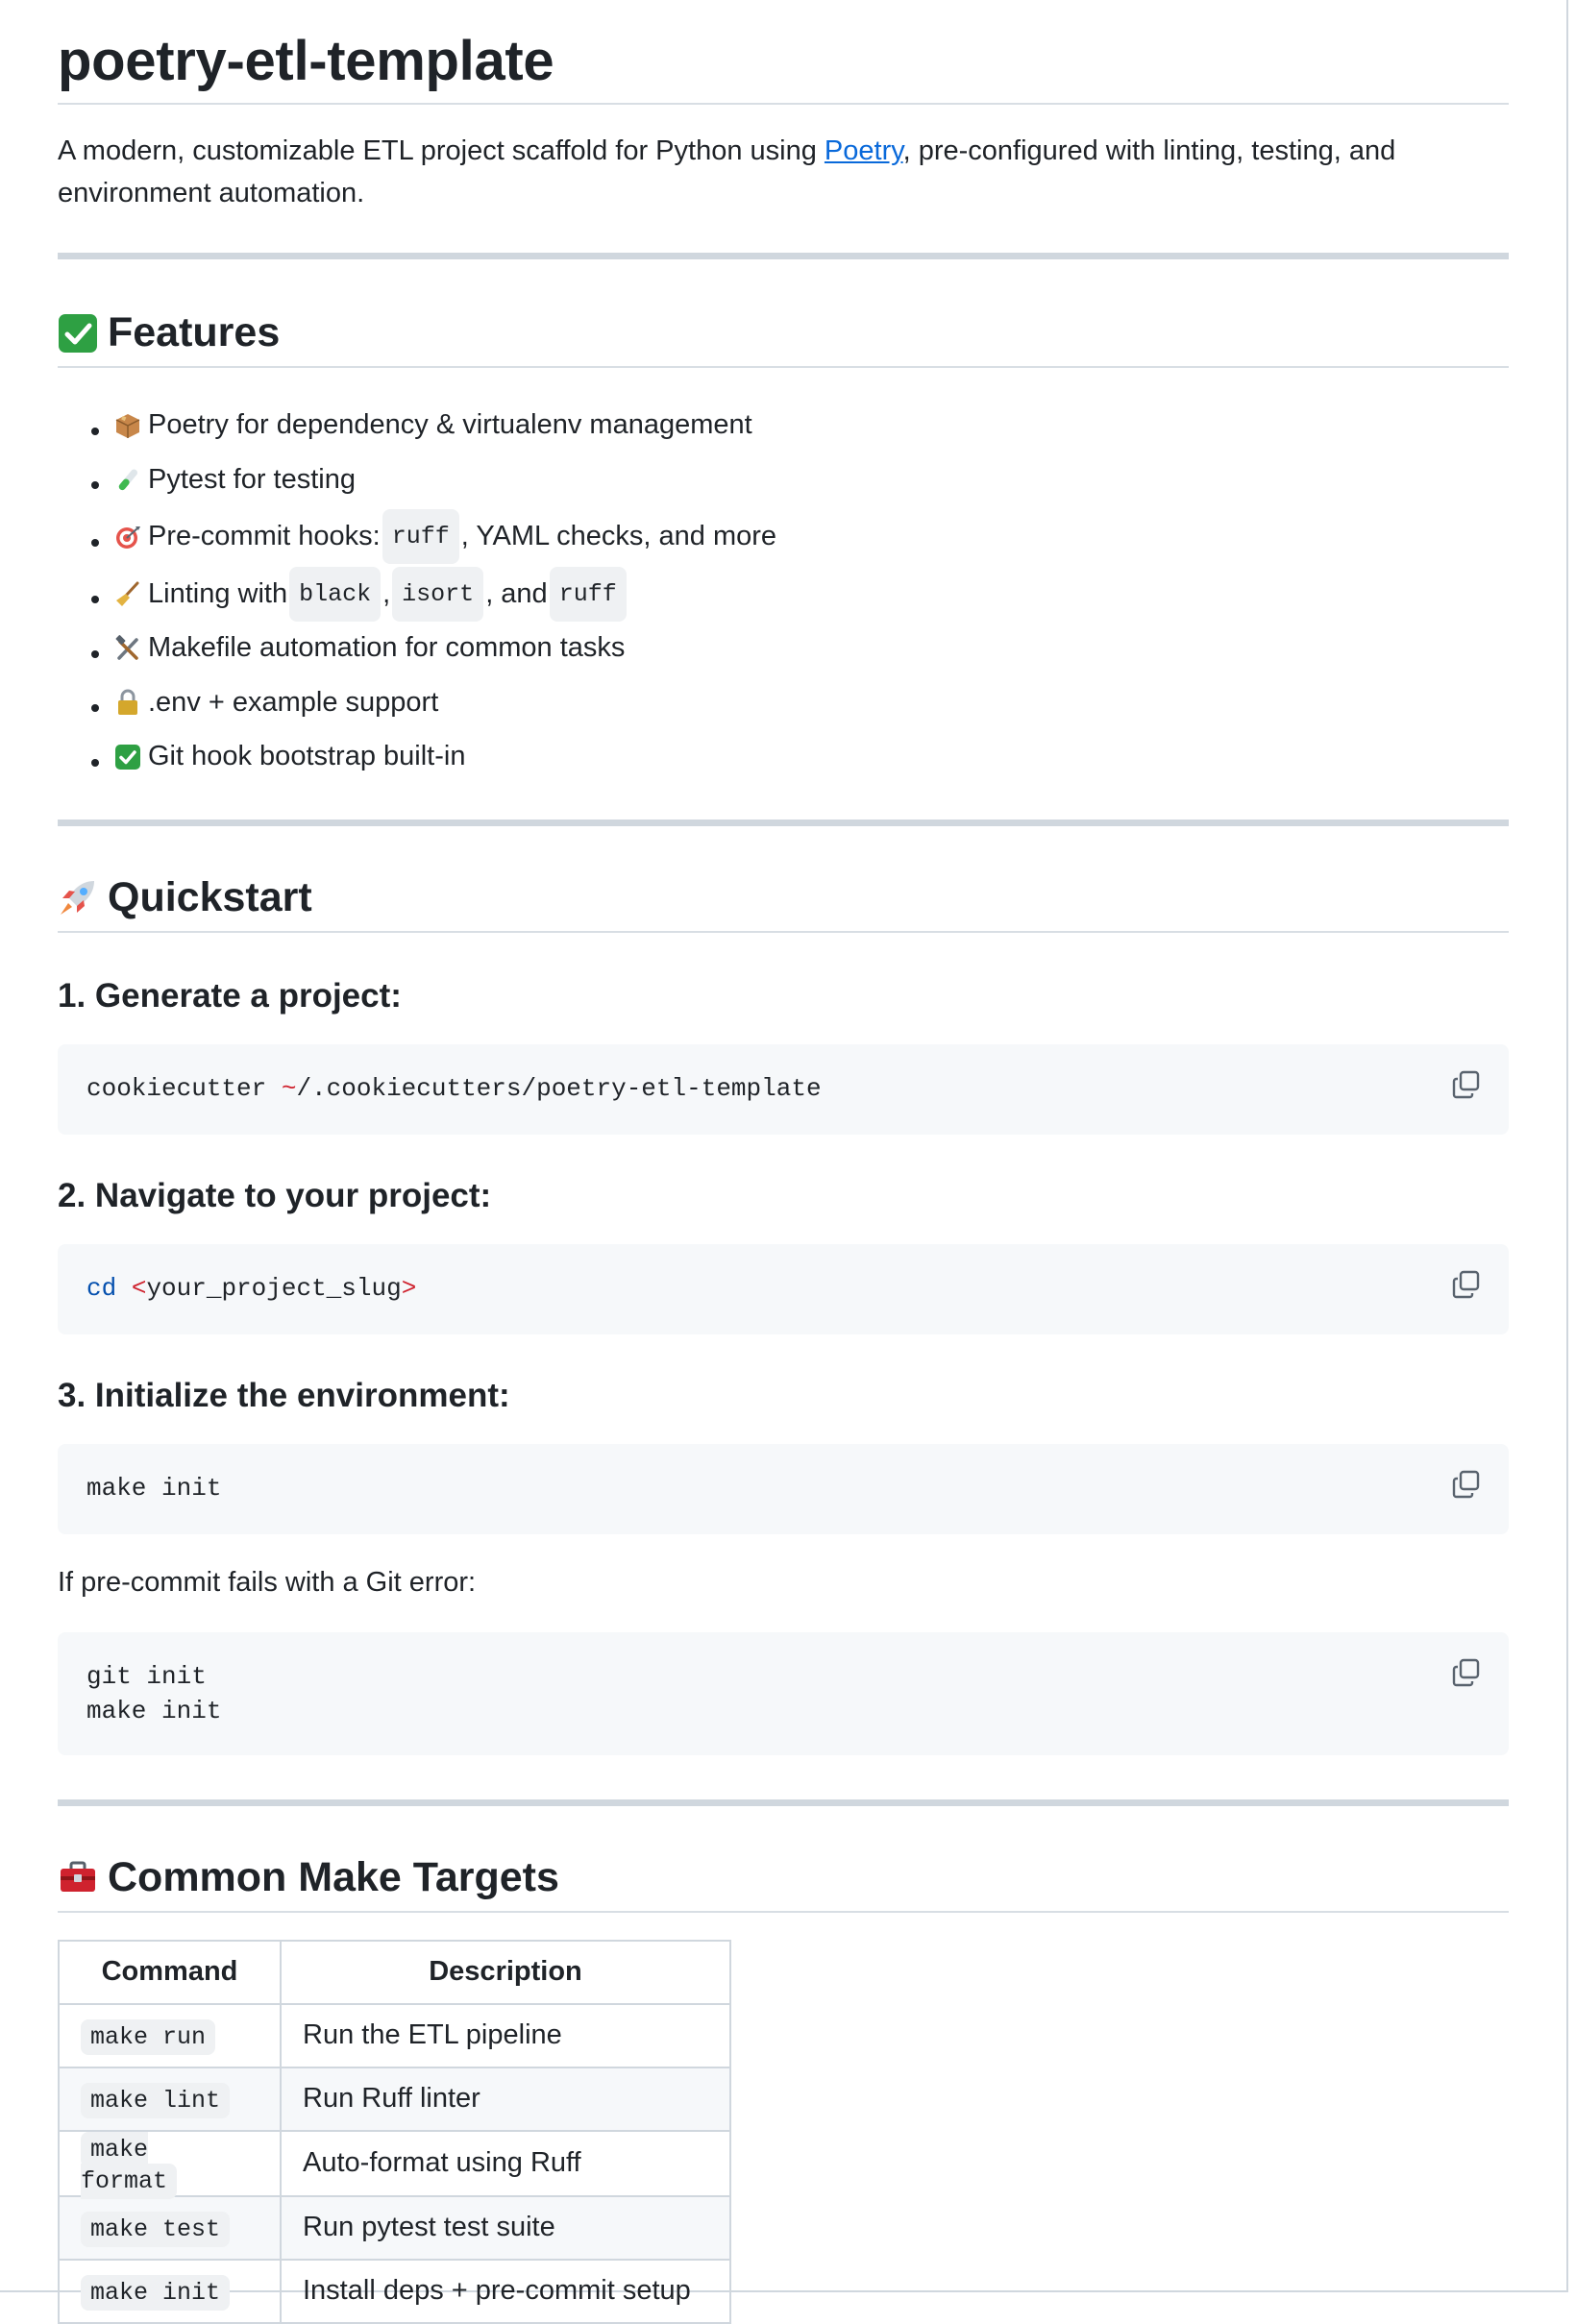 Image resolution: width=1576 pixels, height=2324 pixels. I want to click on test-tube-icon, so click(127, 479).